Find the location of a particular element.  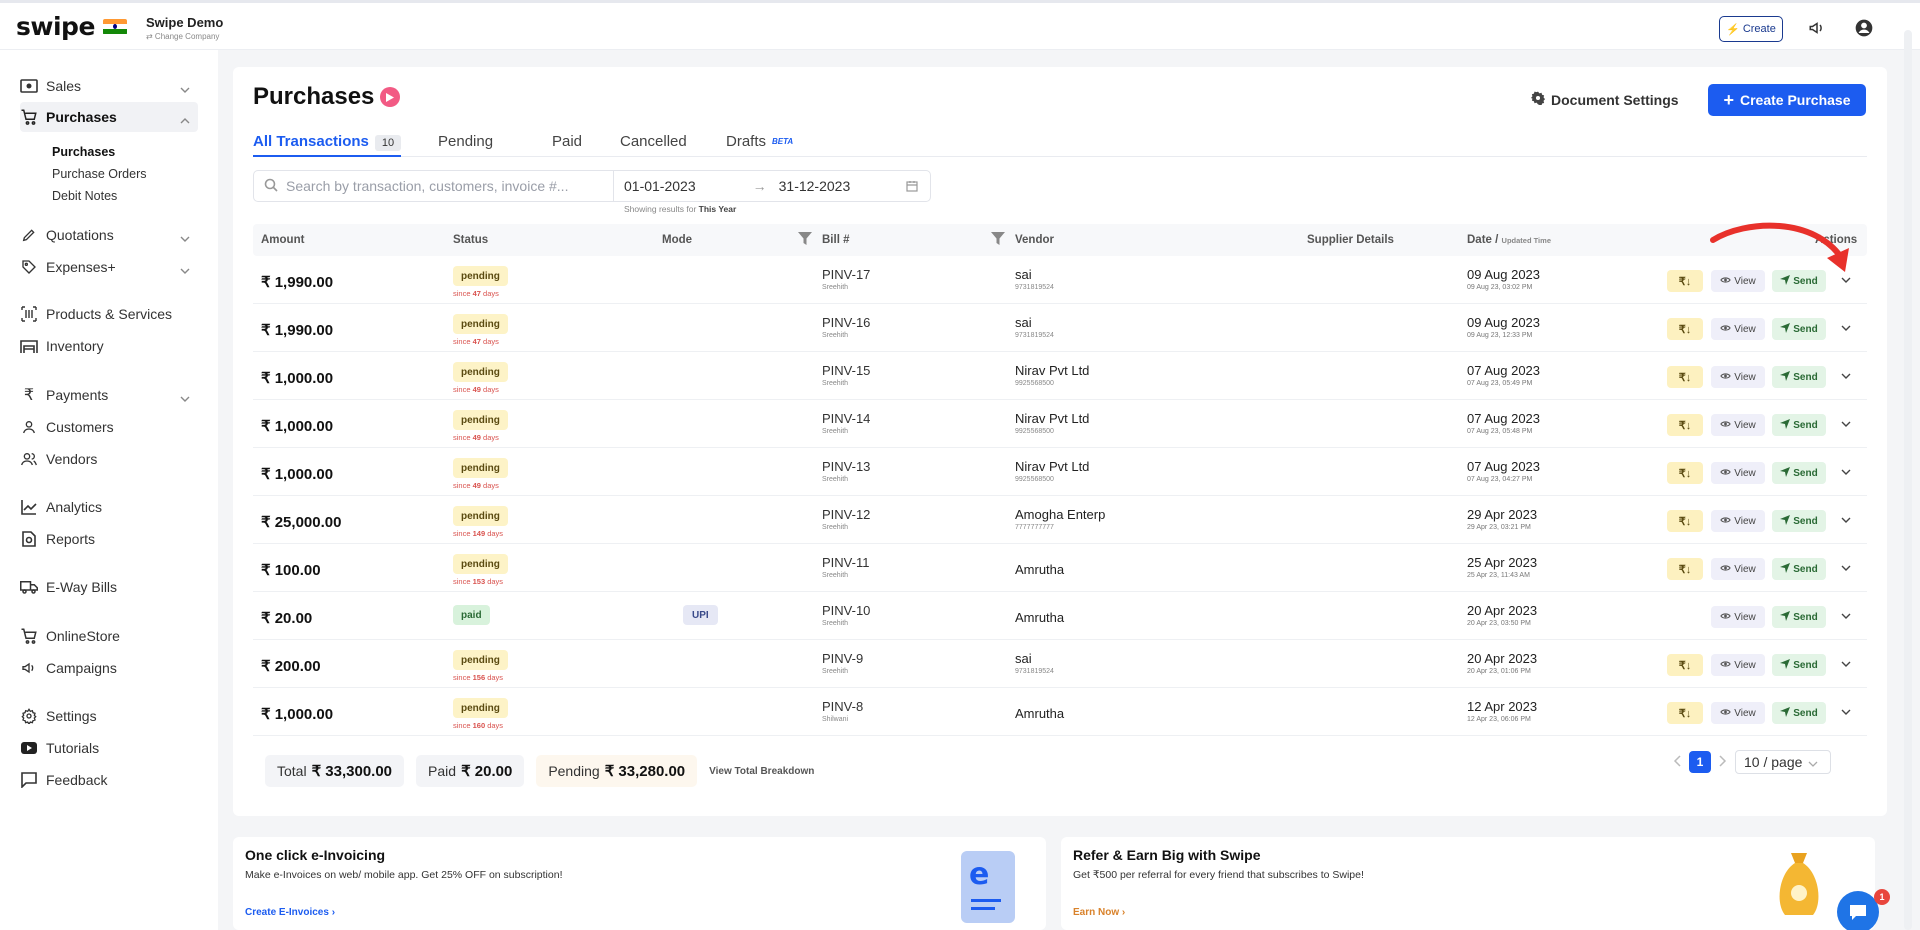

tab-pending: Pending is located at coordinates (465, 141).